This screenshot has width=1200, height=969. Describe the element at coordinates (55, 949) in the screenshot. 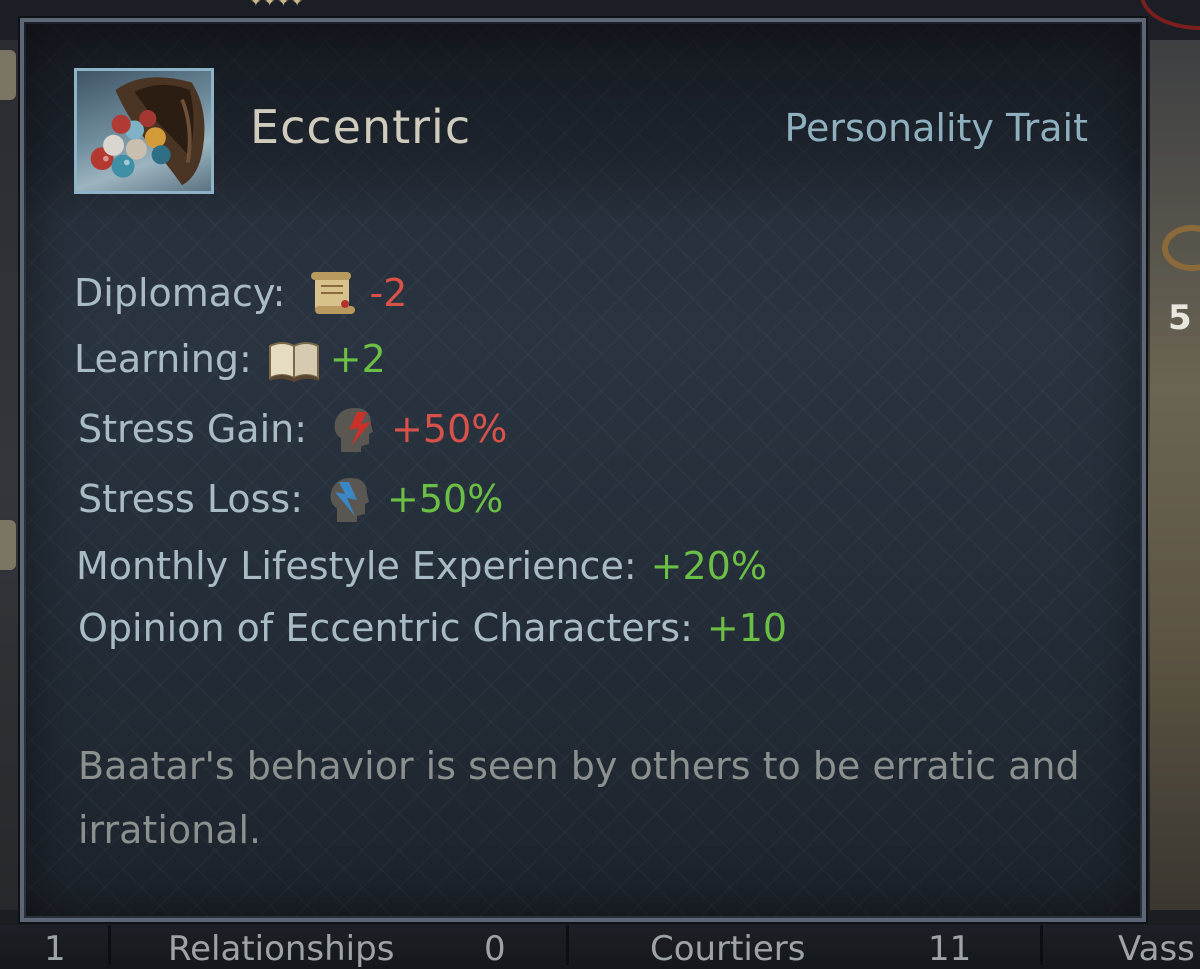

I see `tab-count-first: 1` at that location.